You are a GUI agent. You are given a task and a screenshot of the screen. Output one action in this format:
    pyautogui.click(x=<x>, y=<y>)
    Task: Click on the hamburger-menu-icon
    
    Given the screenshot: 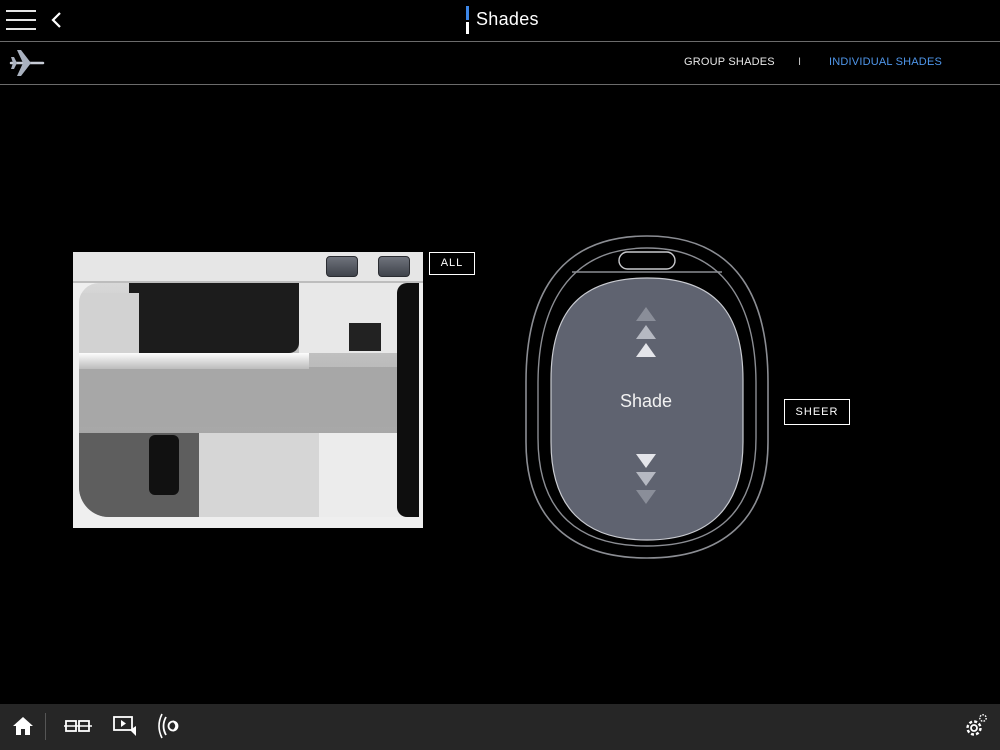 What is the action you would take?
    pyautogui.click(x=21, y=20)
    